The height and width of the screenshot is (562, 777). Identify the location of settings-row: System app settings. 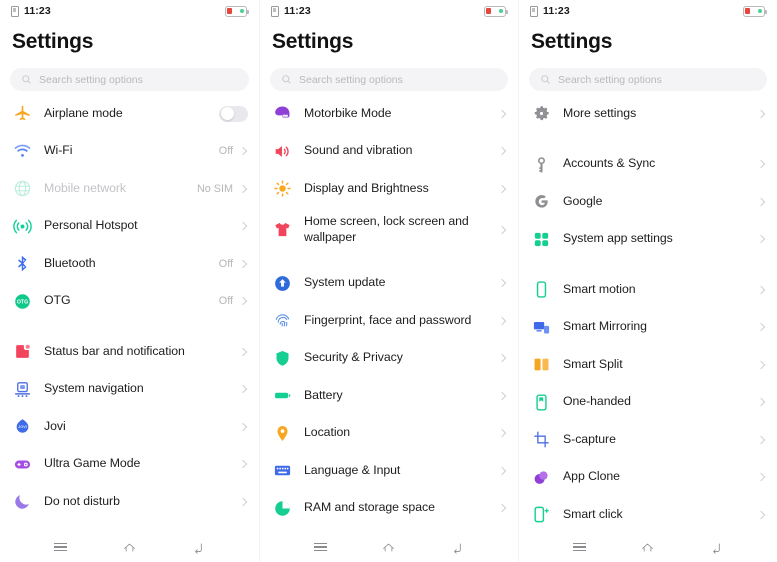
(648, 240).